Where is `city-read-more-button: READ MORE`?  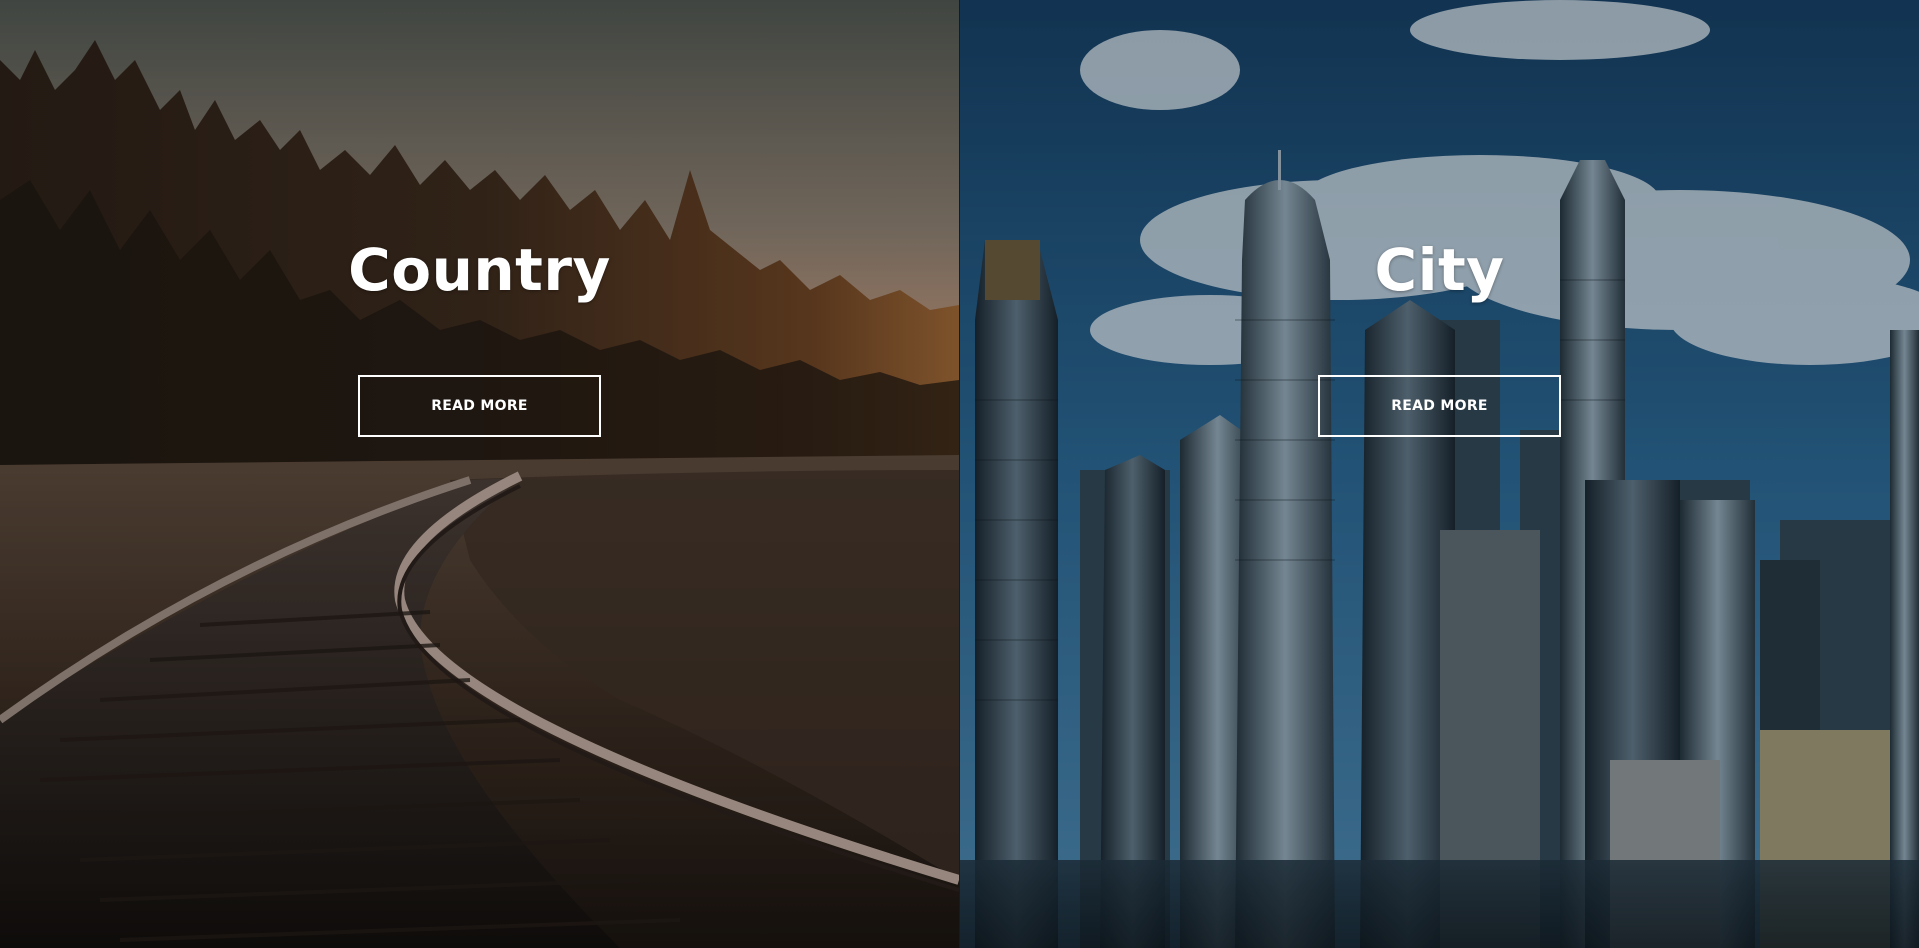
city-read-more-button: READ MORE is located at coordinates (1439, 406).